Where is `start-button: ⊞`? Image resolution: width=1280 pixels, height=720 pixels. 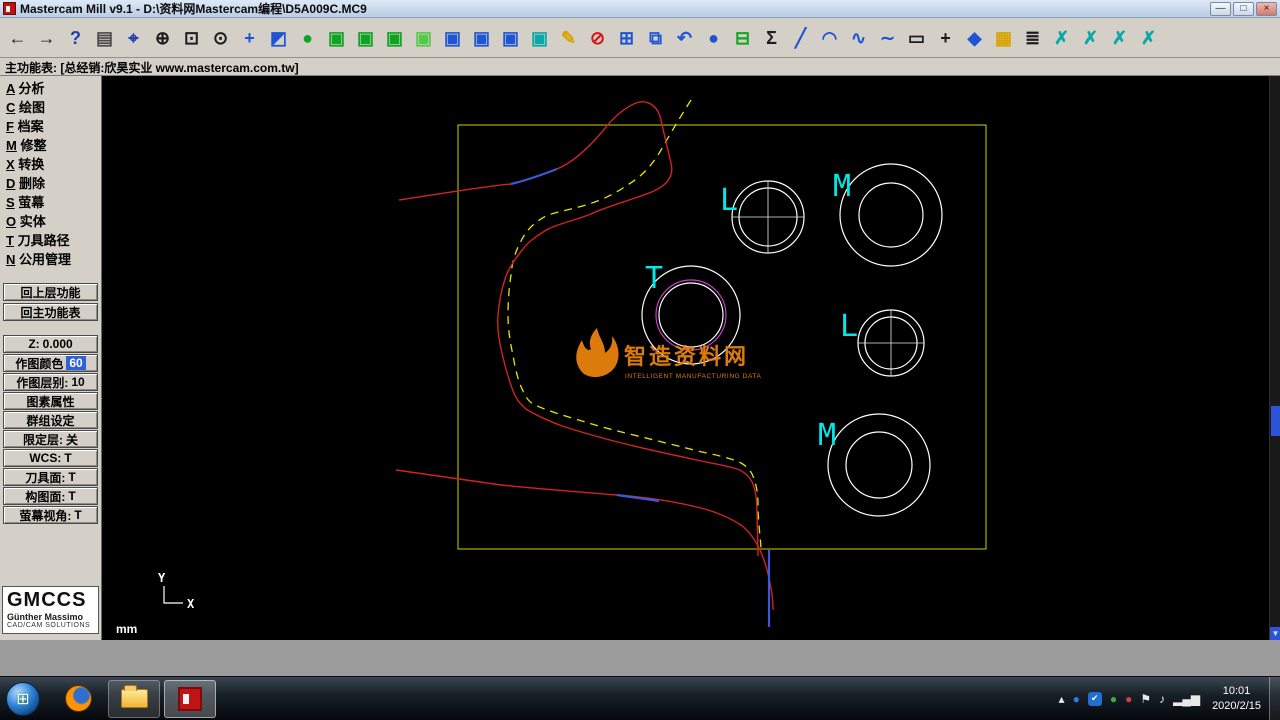 start-button: ⊞ is located at coordinates (23, 698).